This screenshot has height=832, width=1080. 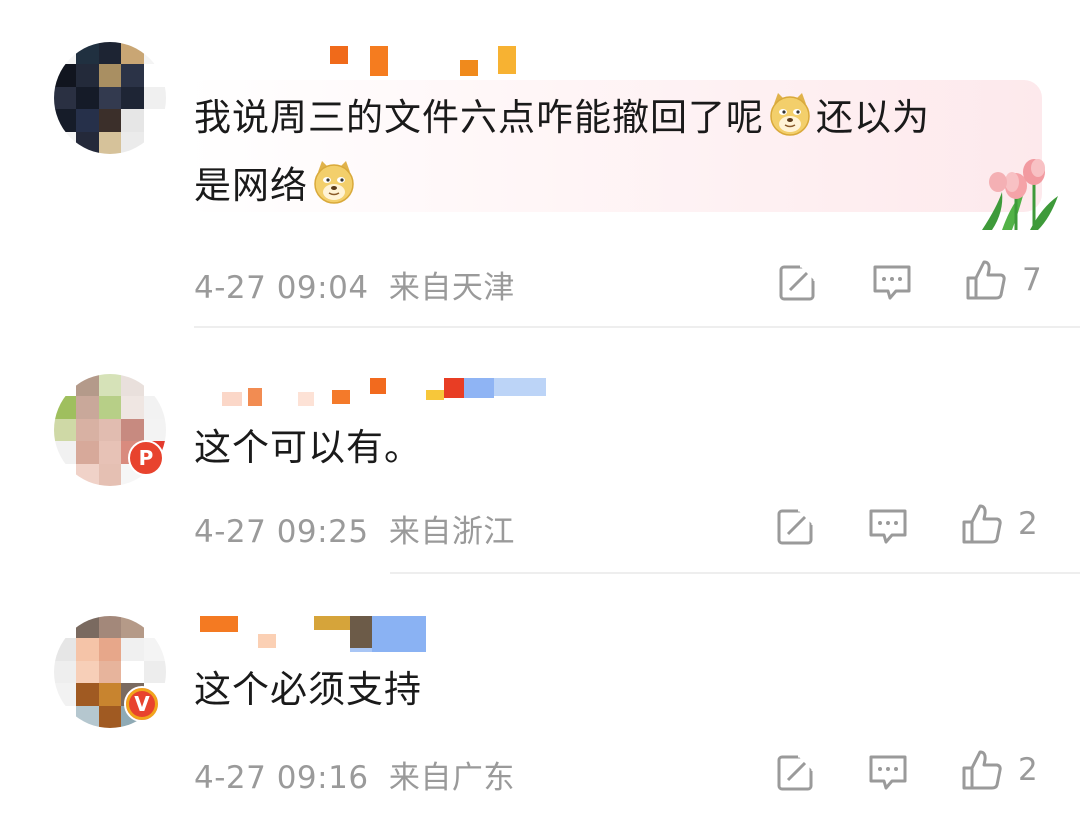 I want to click on comment-meta: 4-27 09:16 来自广东, so click(x=354, y=774).